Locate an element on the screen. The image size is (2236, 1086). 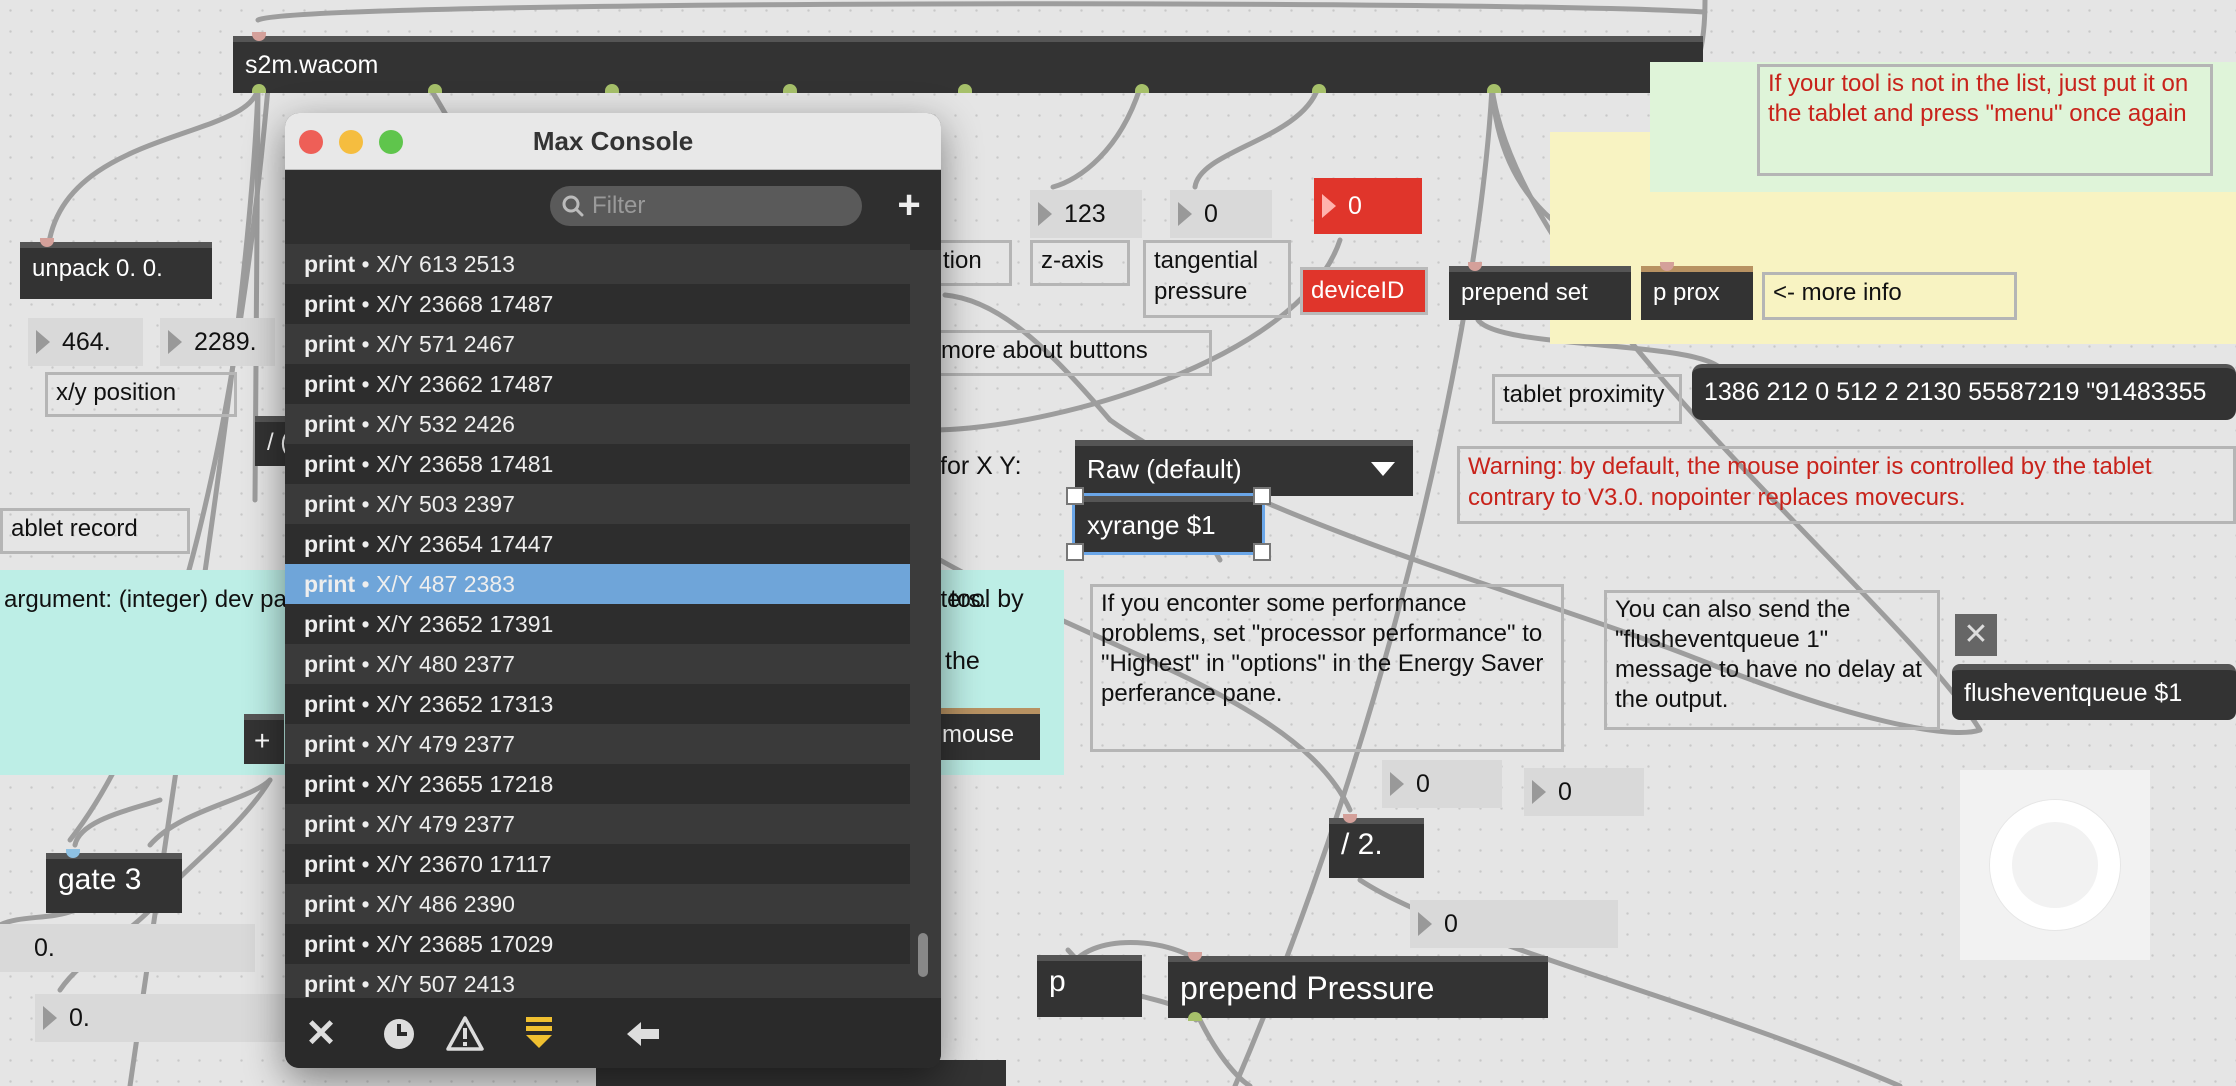
console-row: print • X/Y 487 2383 is located at coordinates (597, 584).